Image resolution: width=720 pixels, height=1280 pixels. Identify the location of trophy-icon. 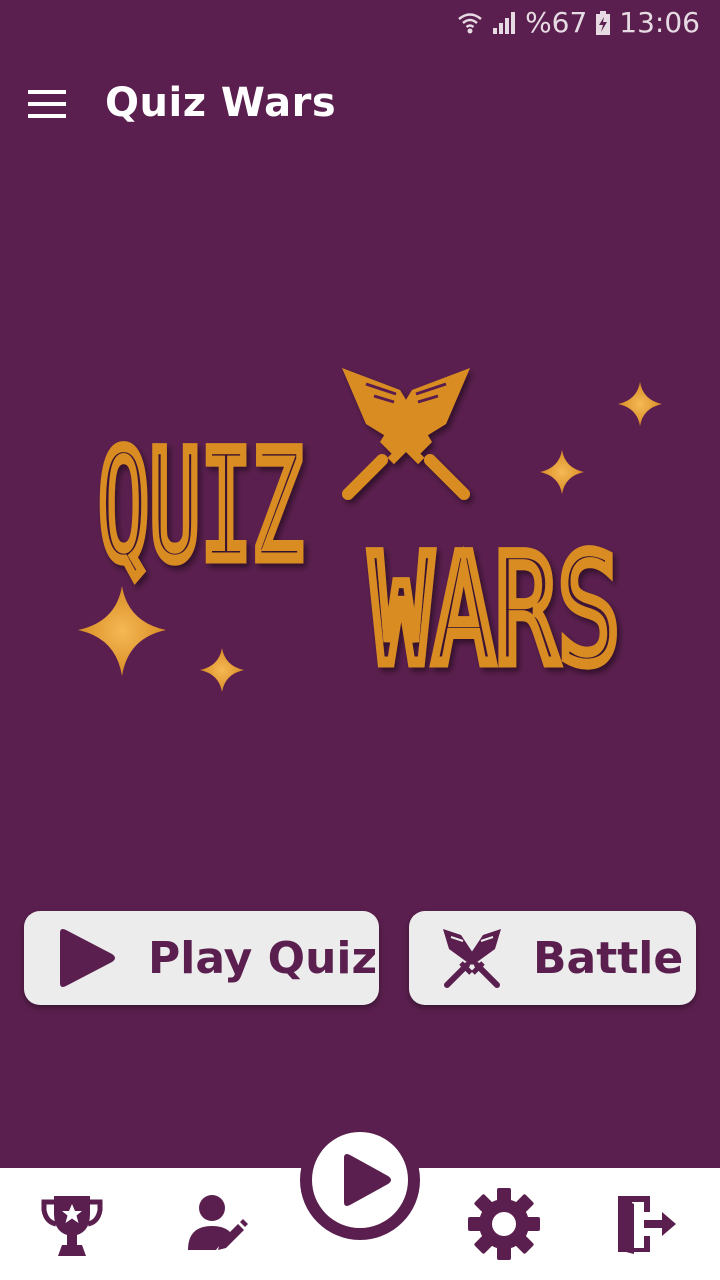
(72, 1229).